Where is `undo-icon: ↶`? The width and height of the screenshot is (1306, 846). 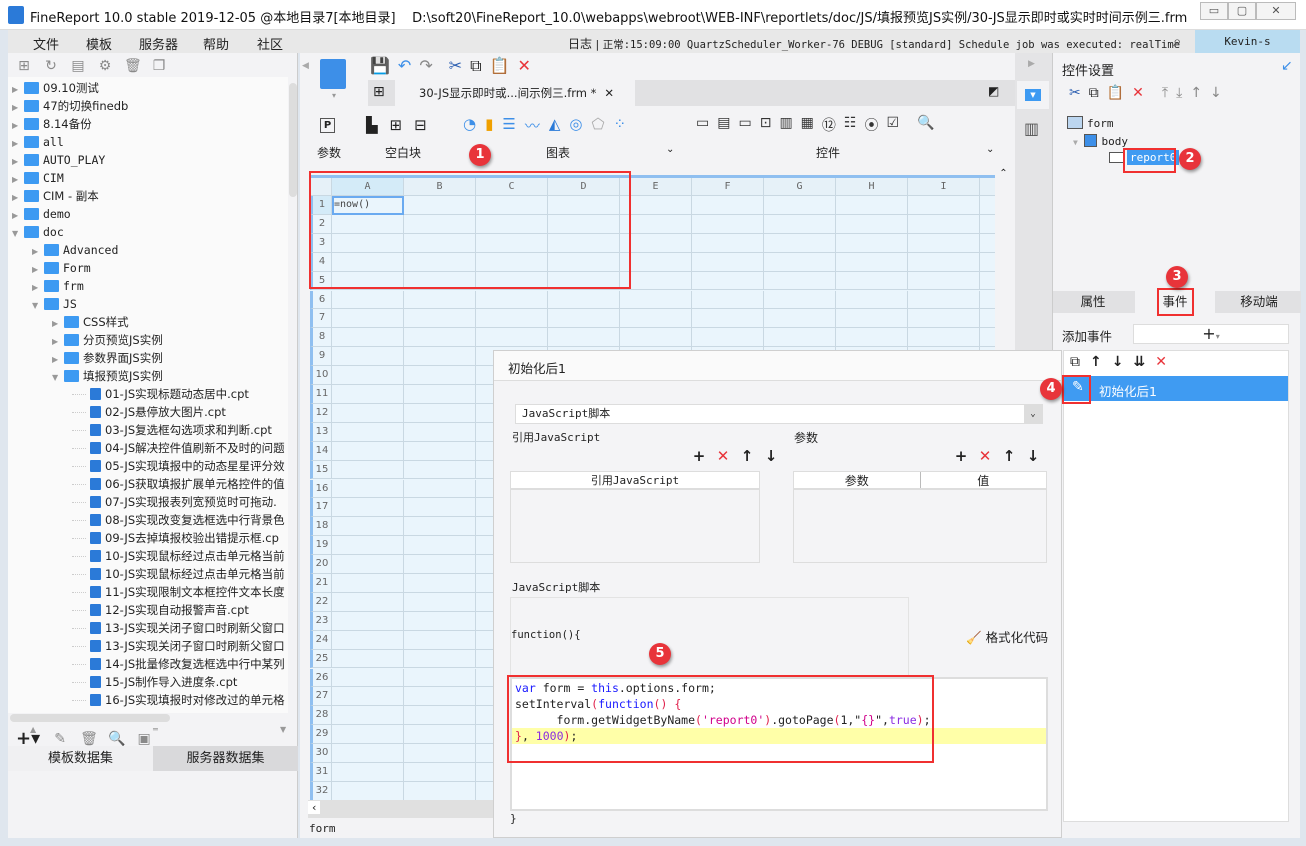 undo-icon: ↶ is located at coordinates (404, 66).